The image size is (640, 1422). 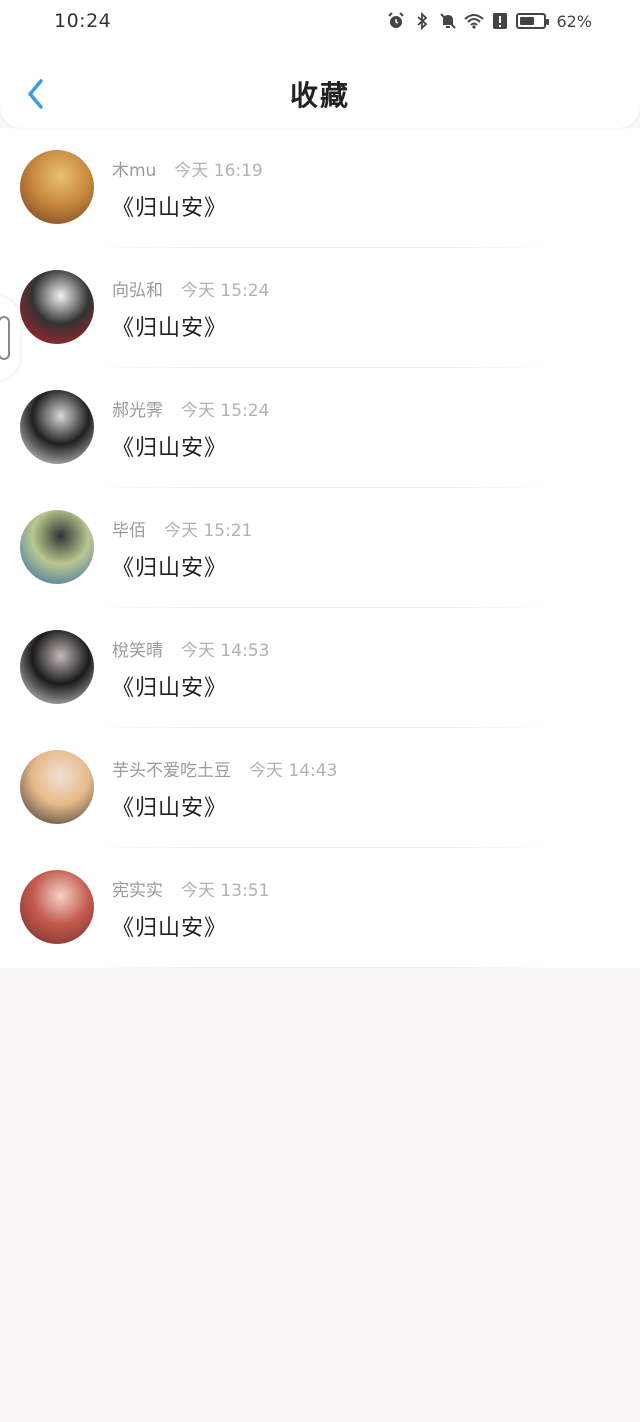 What do you see at coordinates (448, 21) in the screenshot?
I see `mute-icon` at bounding box center [448, 21].